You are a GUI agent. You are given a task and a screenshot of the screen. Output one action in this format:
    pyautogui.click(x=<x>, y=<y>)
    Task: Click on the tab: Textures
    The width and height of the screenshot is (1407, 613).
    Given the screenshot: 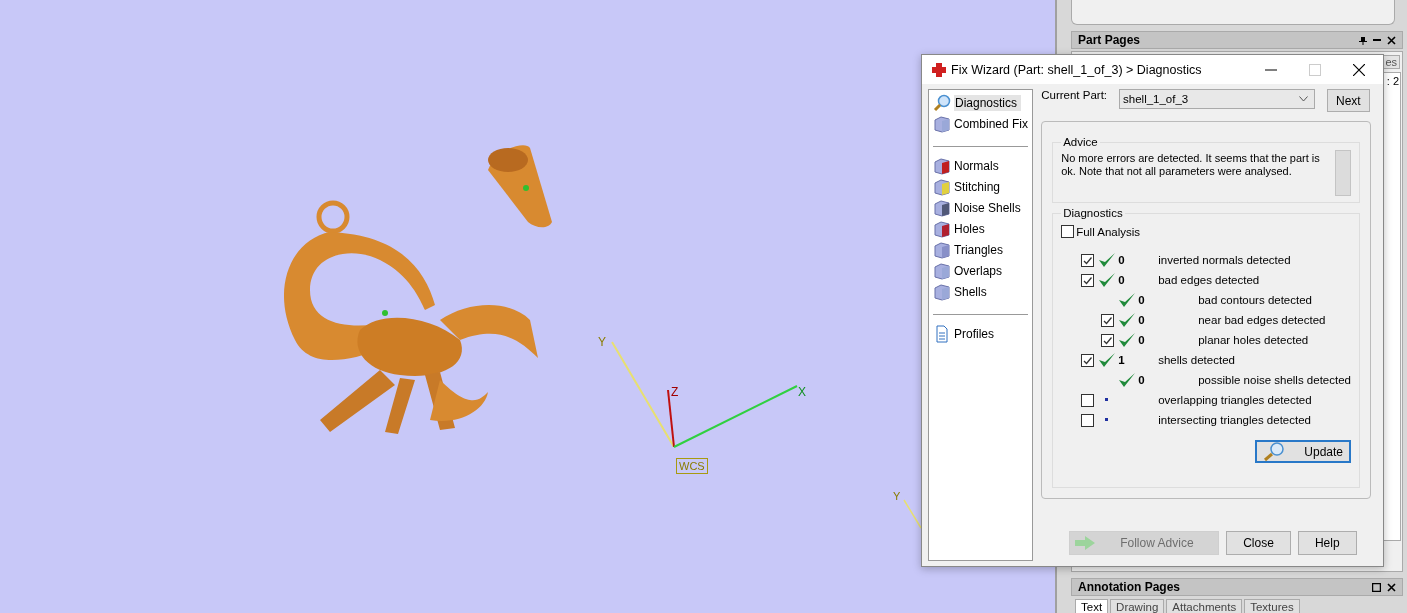 What is the action you would take?
    pyautogui.click(x=1272, y=606)
    